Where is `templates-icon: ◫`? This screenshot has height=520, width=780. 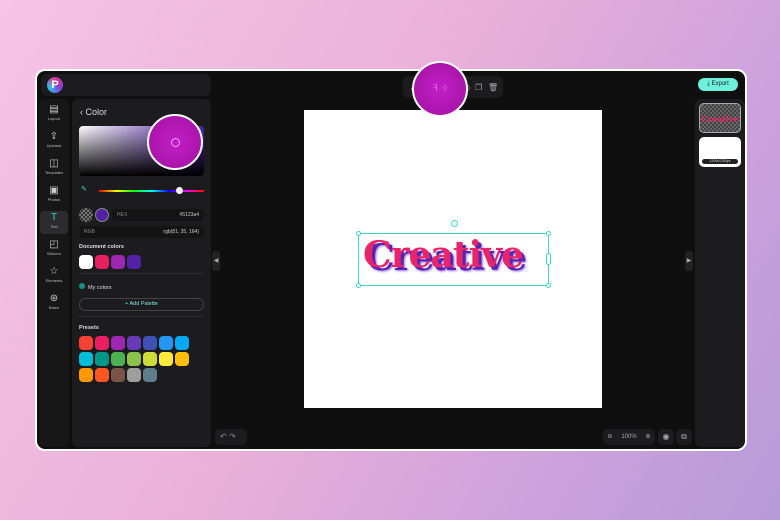 templates-icon: ◫ is located at coordinates (54, 163).